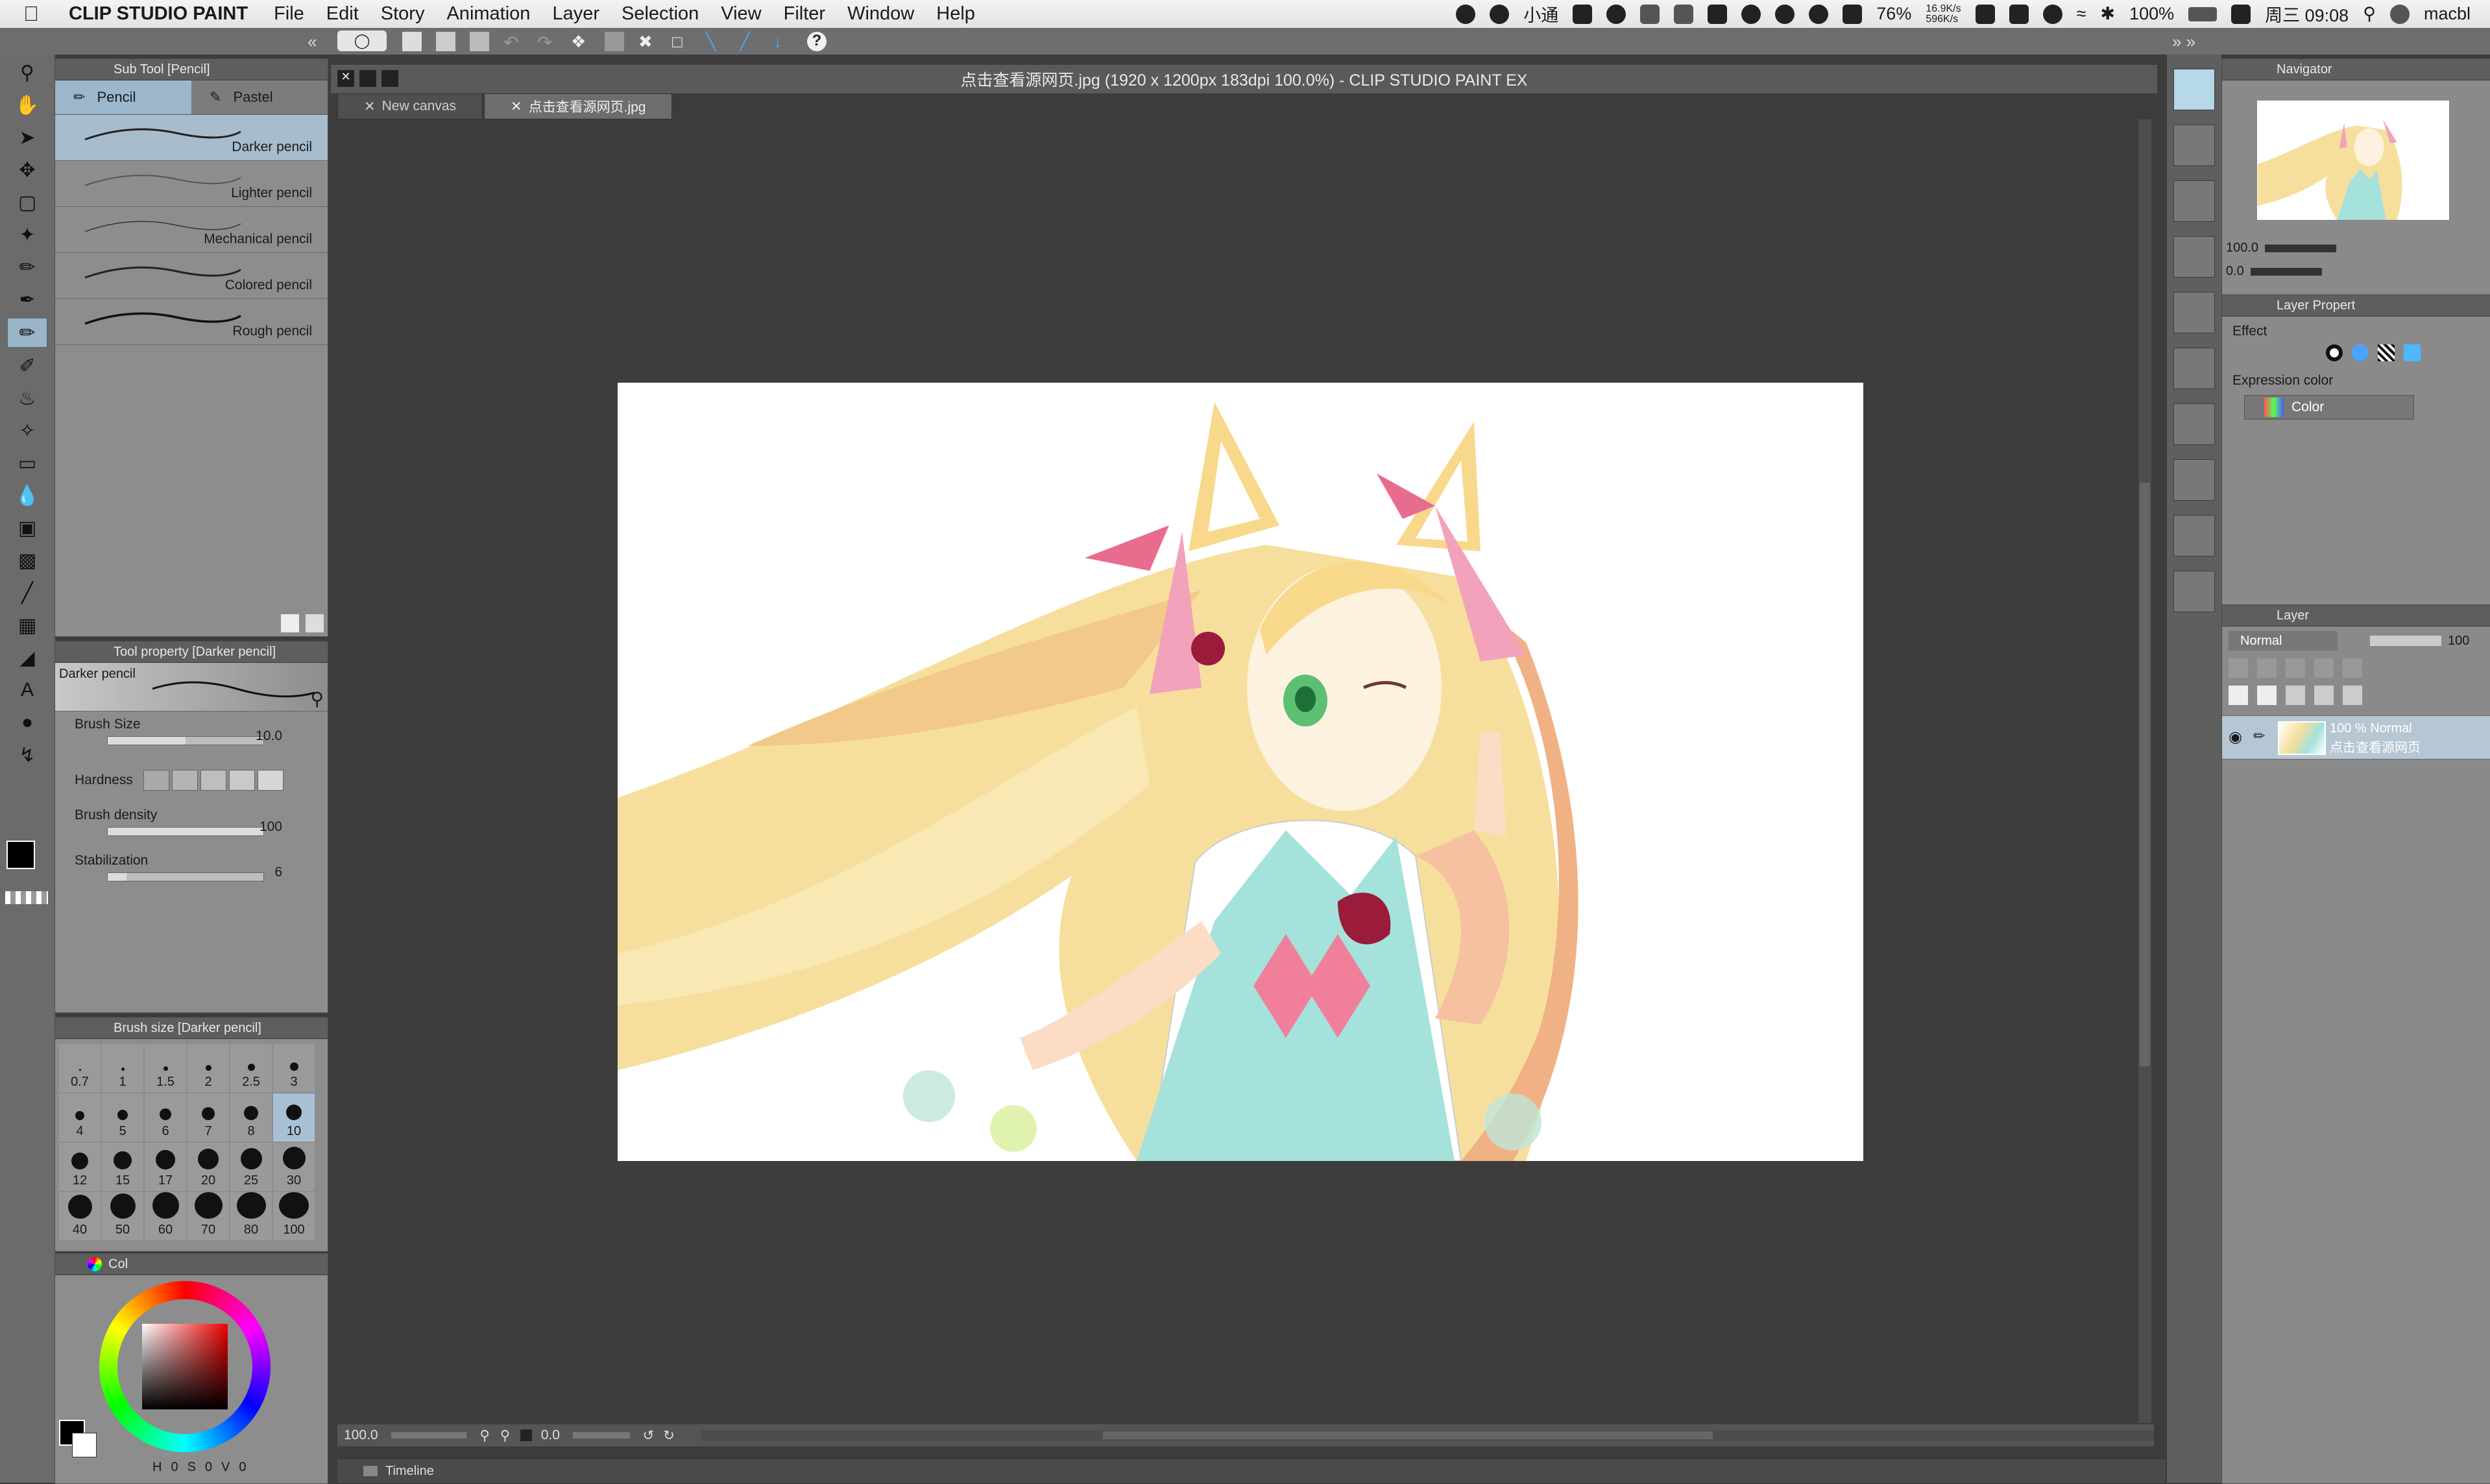  What do you see at coordinates (27, 105) in the screenshot?
I see `hand-tool-icon: ✋` at bounding box center [27, 105].